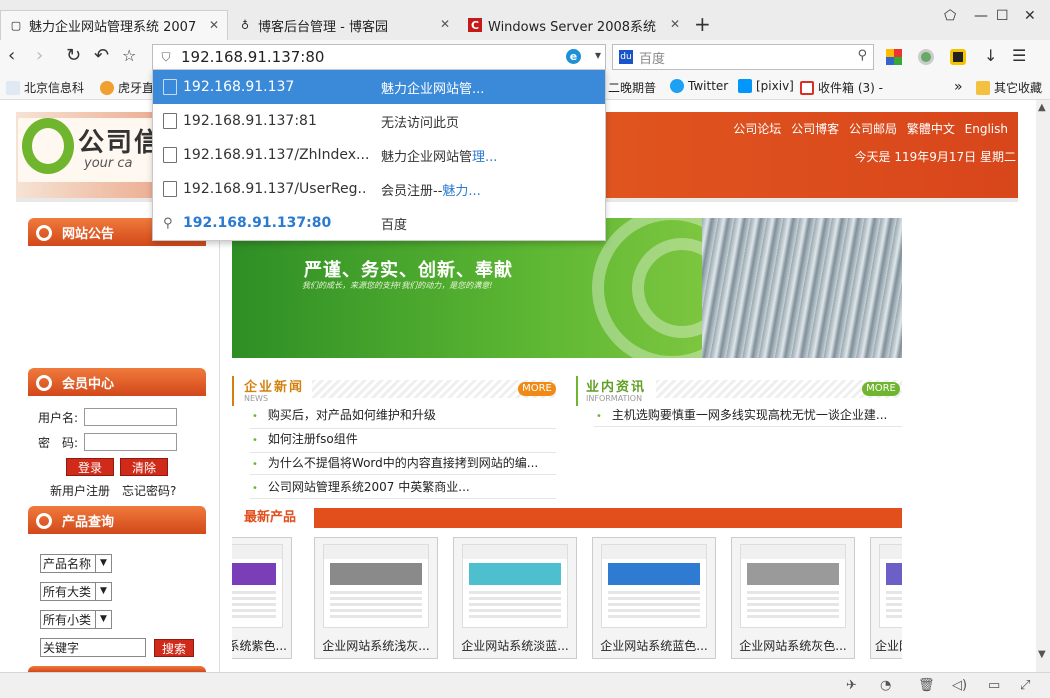 The height and width of the screenshot is (698, 1050). Describe the element at coordinates (598, 55) in the screenshot. I see `chevron-down-icon: ▾` at that location.